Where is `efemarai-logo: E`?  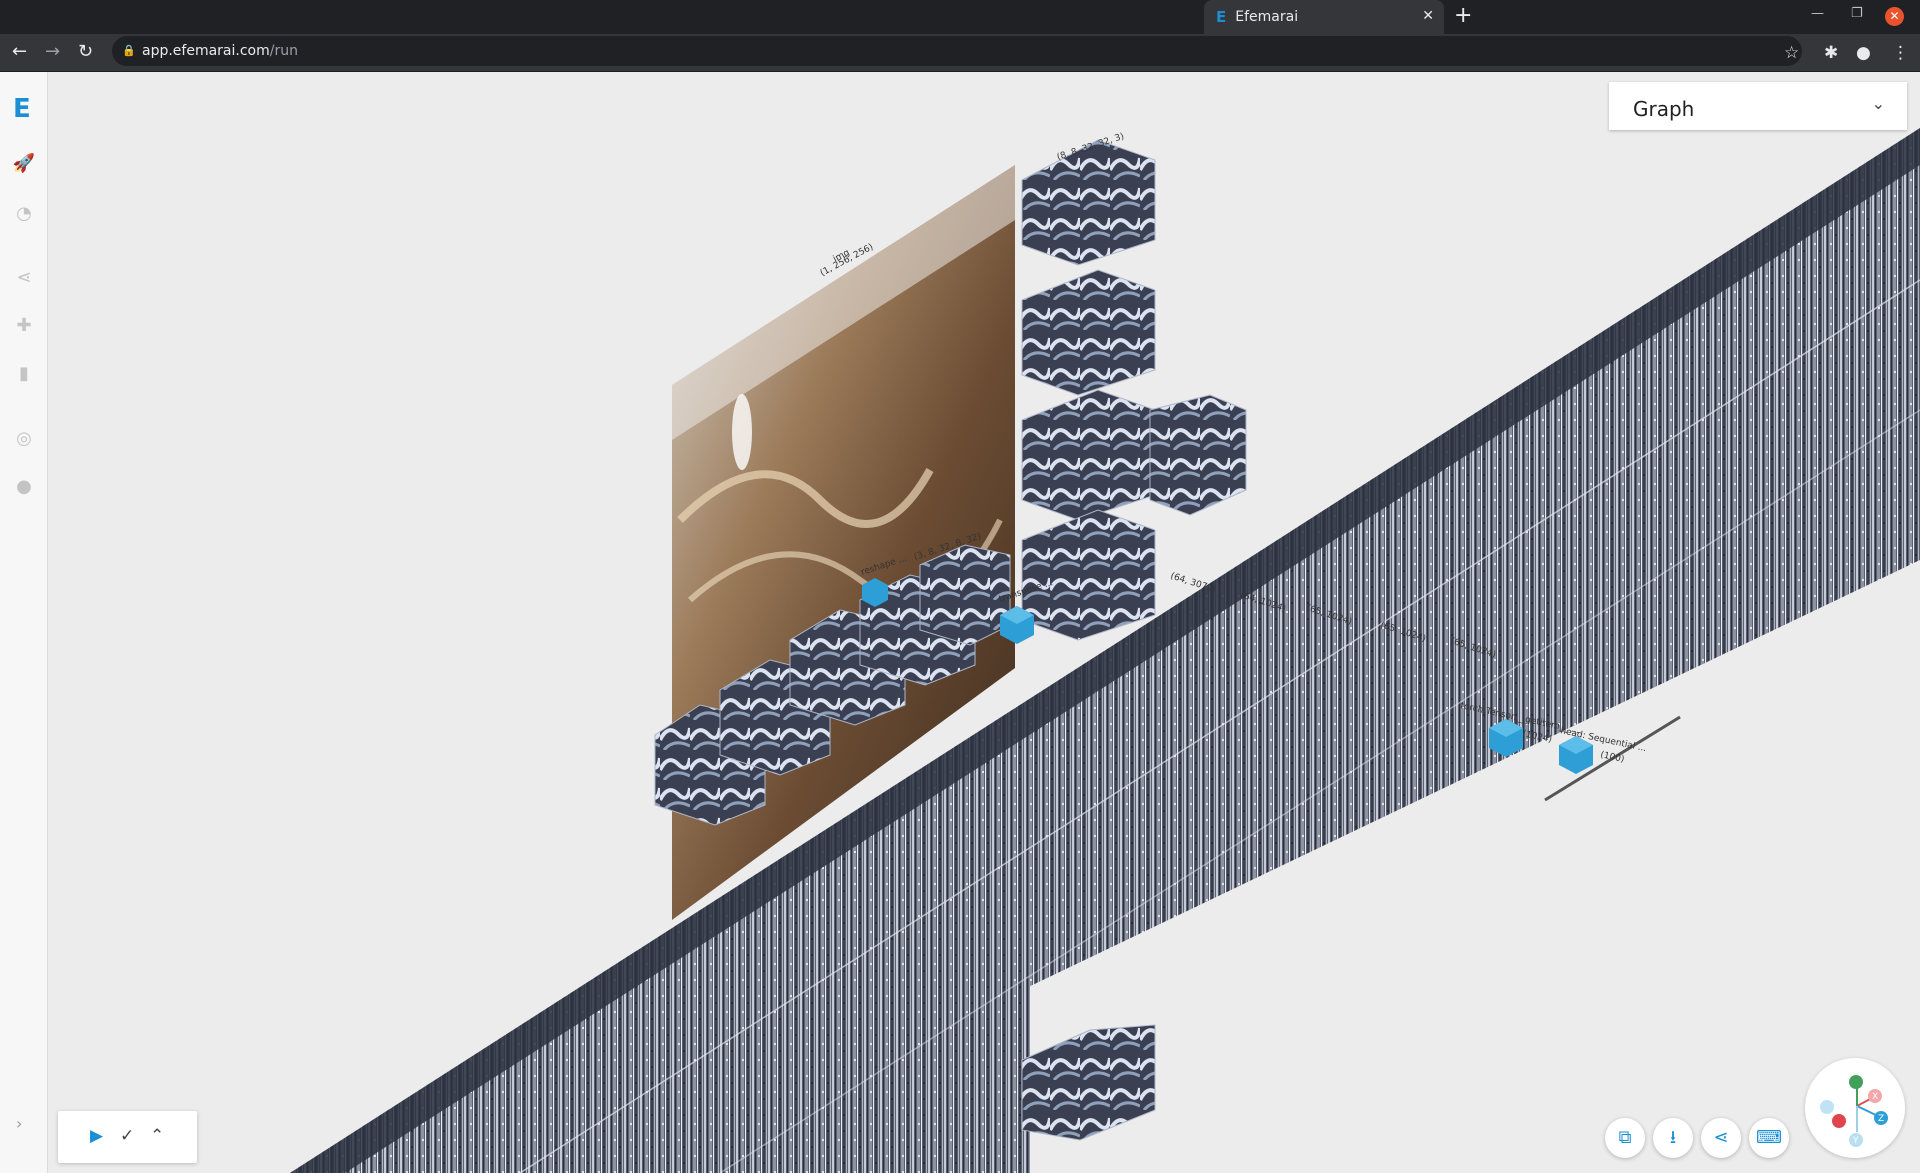
efemarai-logo: E is located at coordinates (22, 109).